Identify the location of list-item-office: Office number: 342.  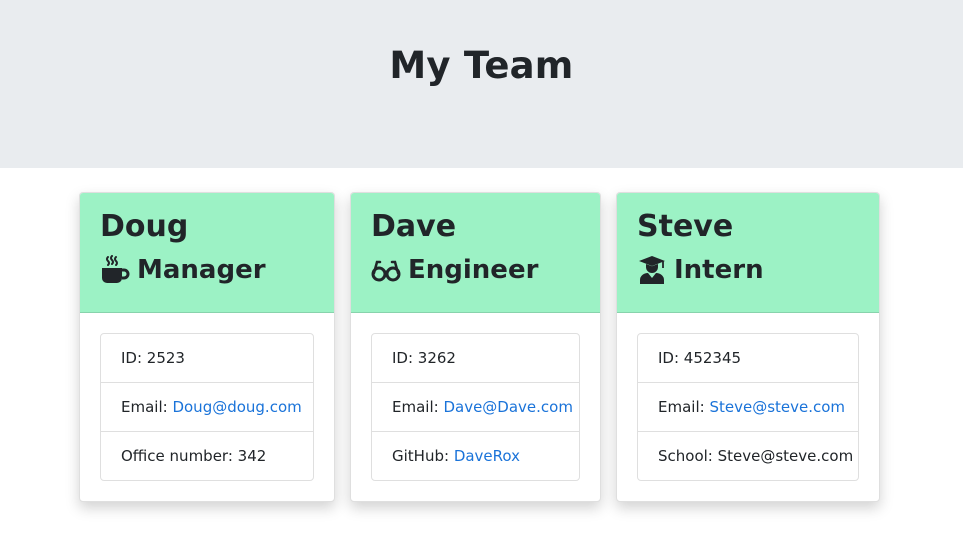
(194, 456).